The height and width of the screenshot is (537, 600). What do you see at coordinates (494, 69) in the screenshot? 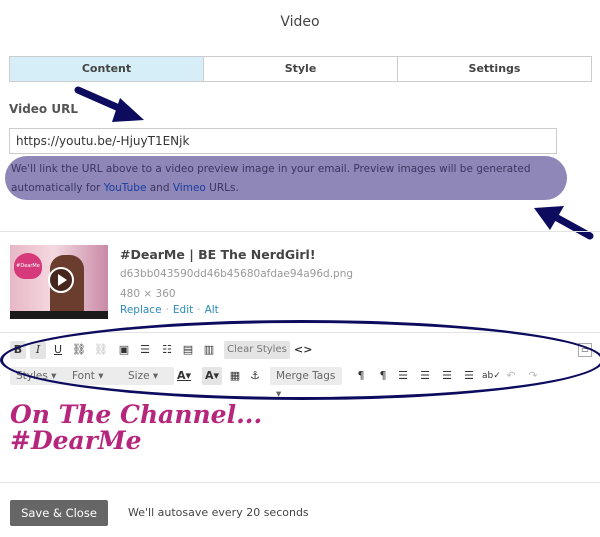
I see `tab-settings: Settings` at bounding box center [494, 69].